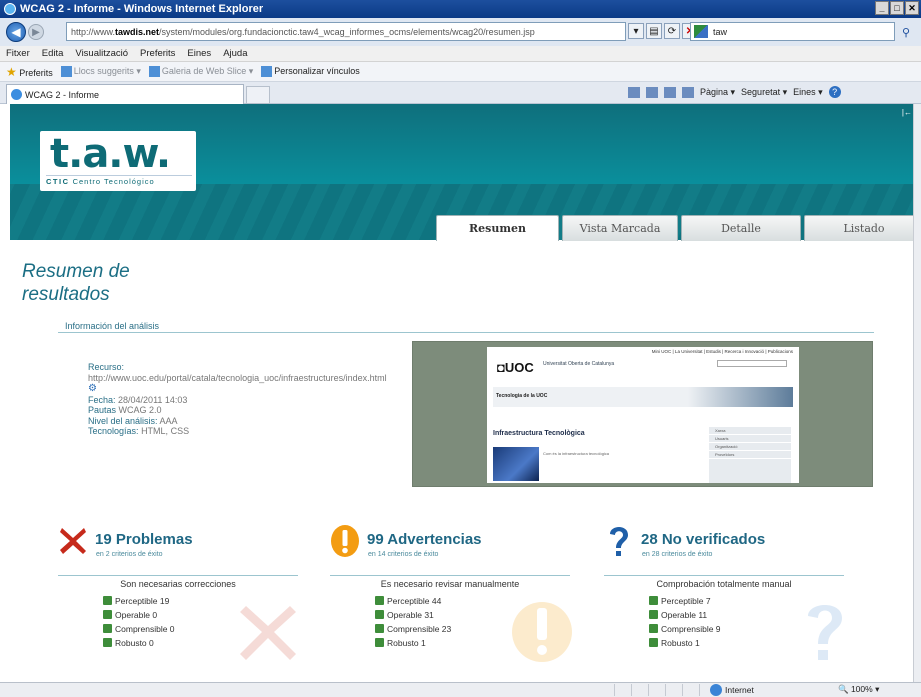 This screenshot has height=697, width=921. I want to click on feeds-icon, so click(652, 92).